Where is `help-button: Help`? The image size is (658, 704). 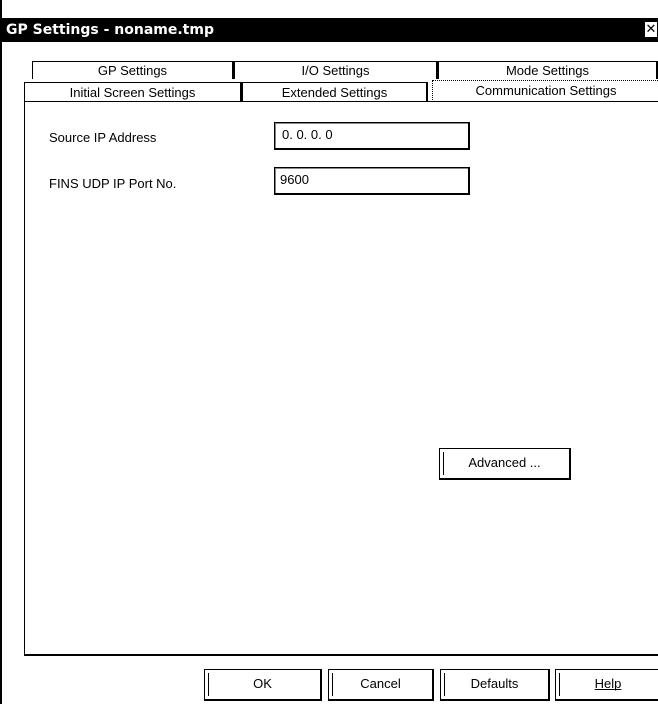
help-button: Help is located at coordinates (606, 685).